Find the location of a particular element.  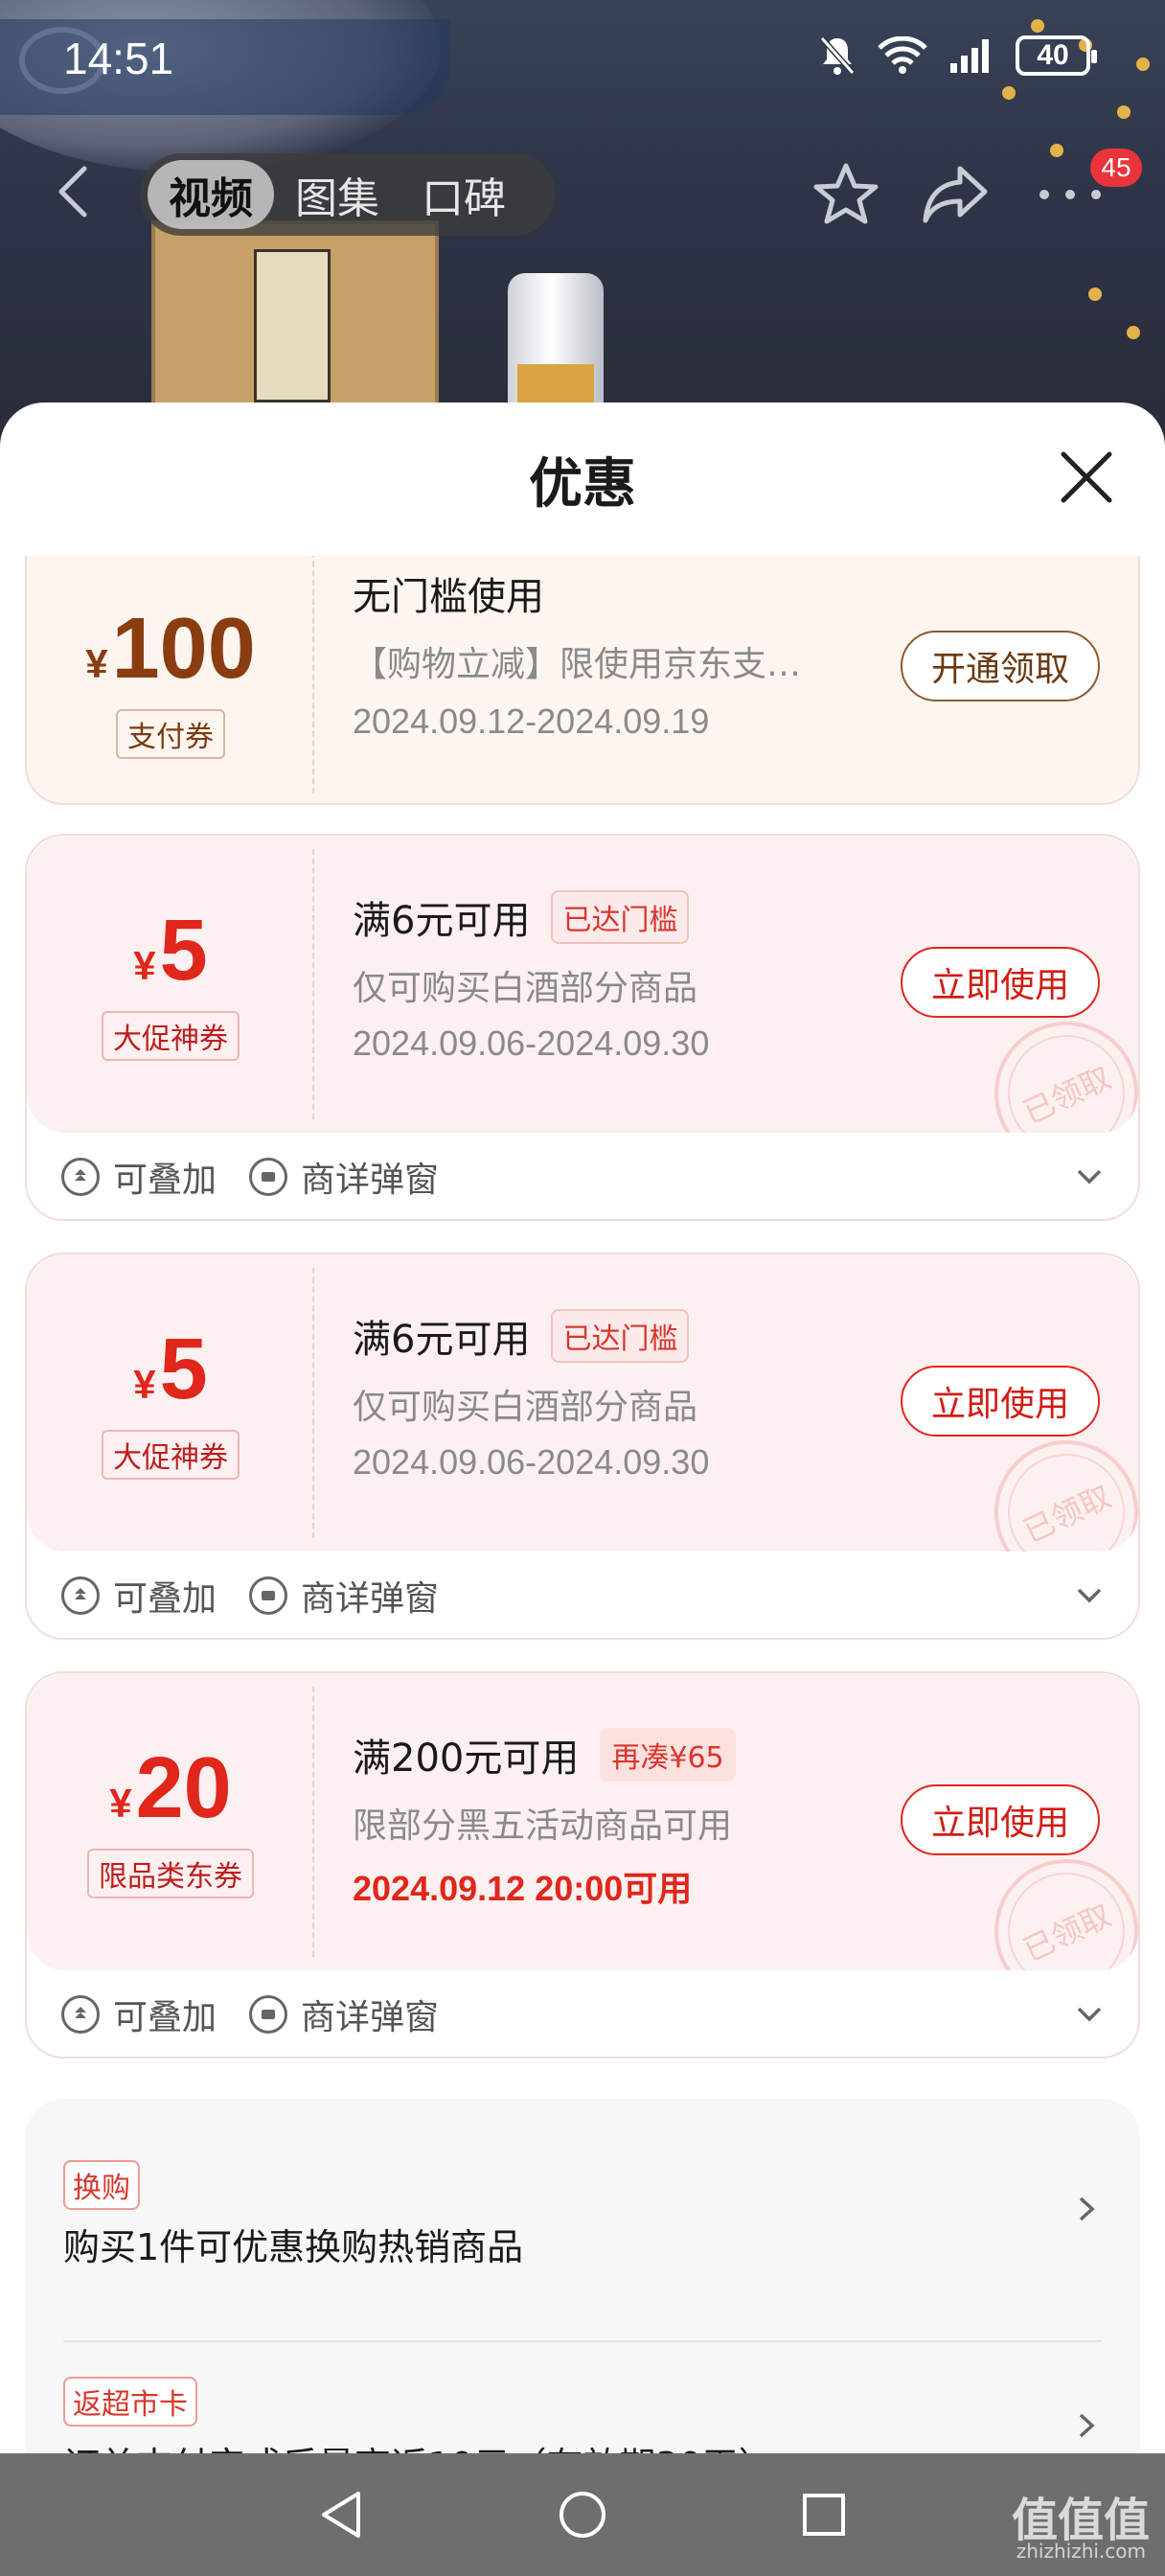

promo-text-card: 订单支付完成后最高返10元（有效期30天） is located at coordinates (419, 2444).